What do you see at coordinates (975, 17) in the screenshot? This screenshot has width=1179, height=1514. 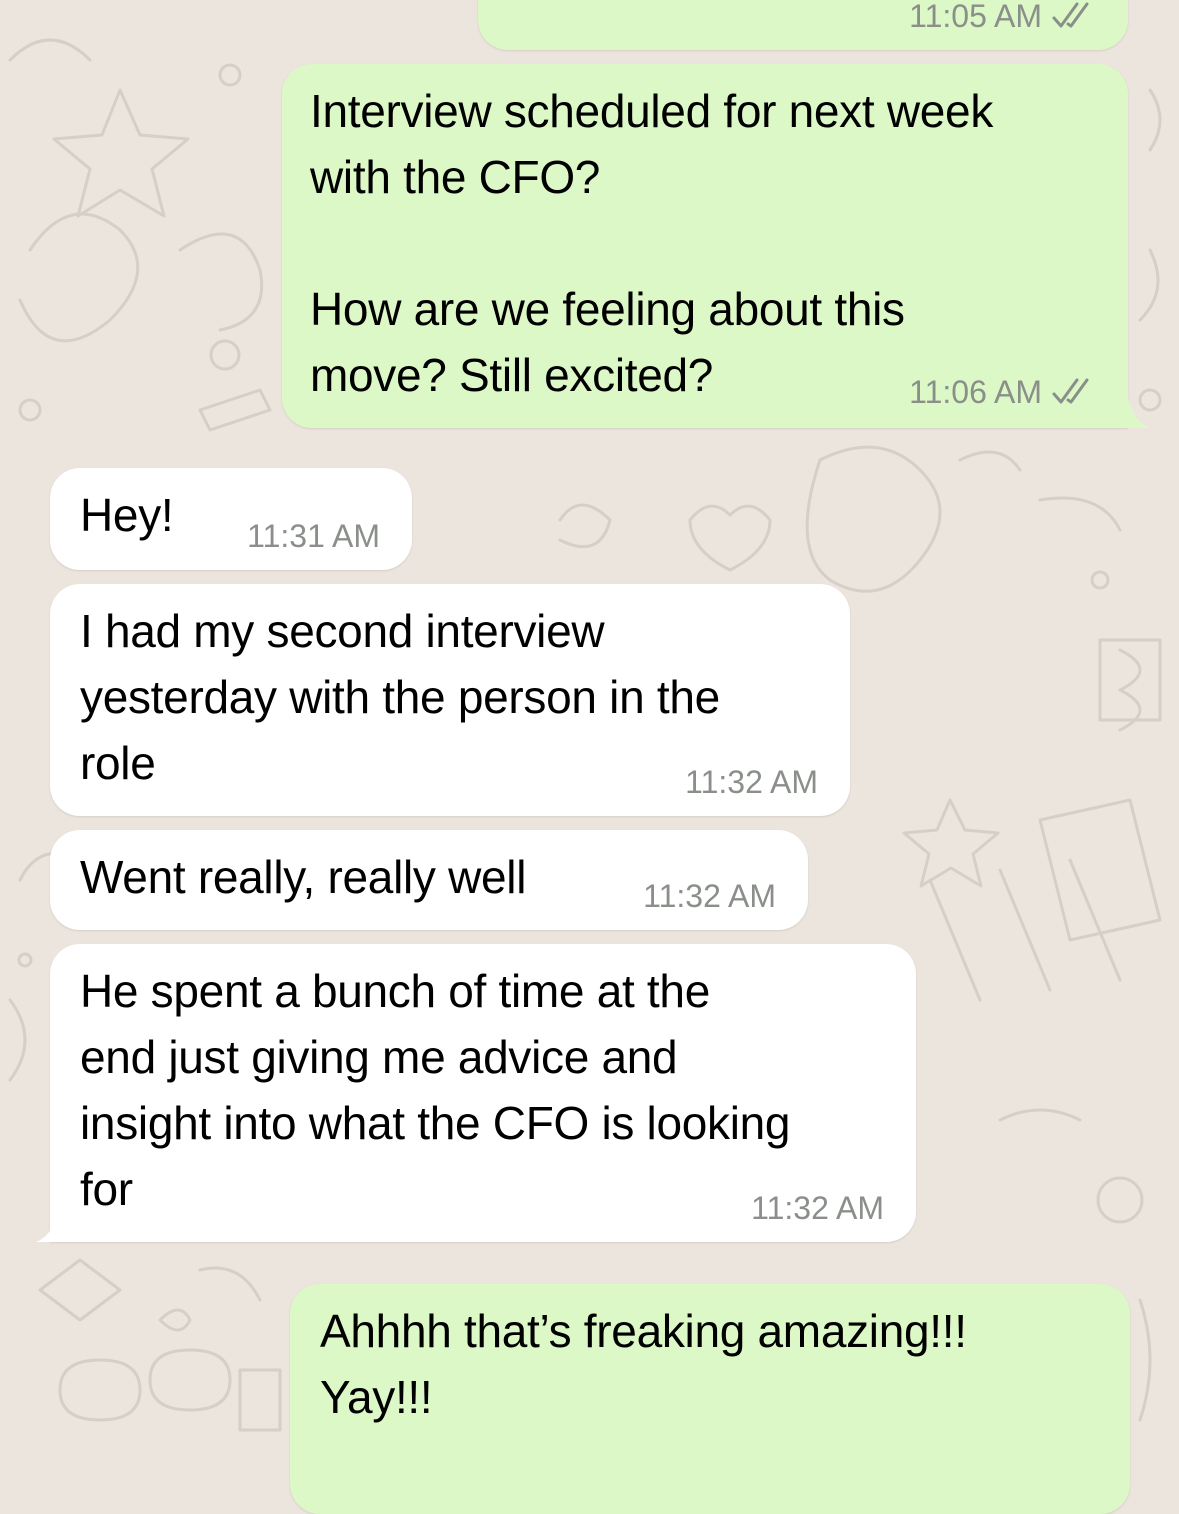 I see `message-time: 11:05 AM` at bounding box center [975, 17].